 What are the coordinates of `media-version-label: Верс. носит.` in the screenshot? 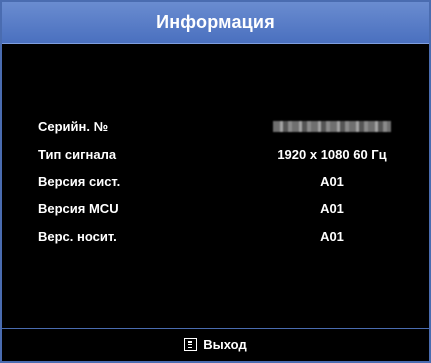 It's located at (77, 236).